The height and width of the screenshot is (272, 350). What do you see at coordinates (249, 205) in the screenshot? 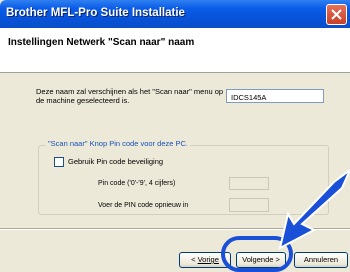
I see `pin-confirm-field` at bounding box center [249, 205].